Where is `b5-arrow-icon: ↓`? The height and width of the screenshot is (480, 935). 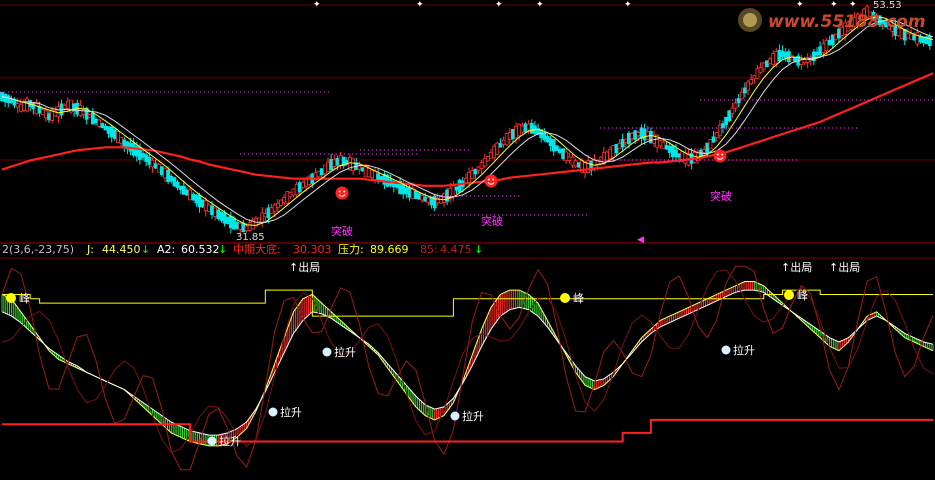
b5-arrow-icon: ↓ is located at coordinates (478, 249).